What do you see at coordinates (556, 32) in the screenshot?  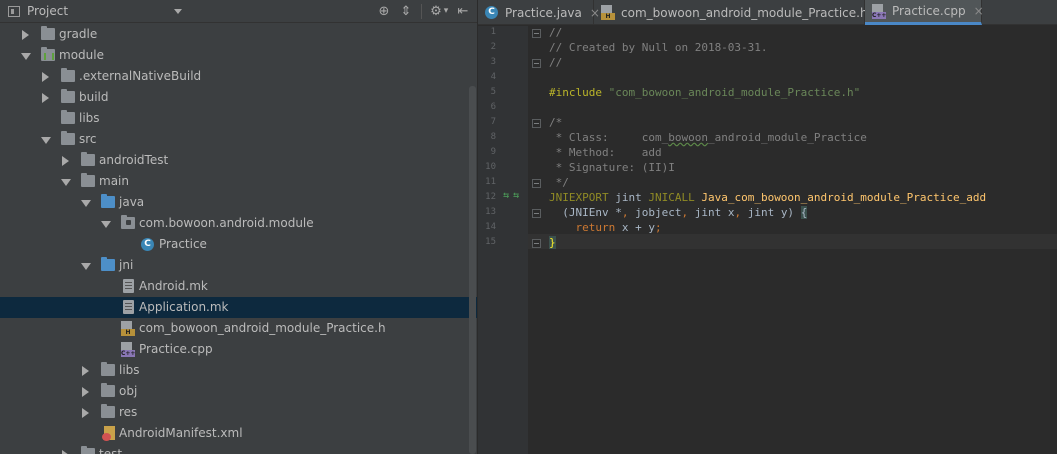 I see `code-line-1: //` at bounding box center [556, 32].